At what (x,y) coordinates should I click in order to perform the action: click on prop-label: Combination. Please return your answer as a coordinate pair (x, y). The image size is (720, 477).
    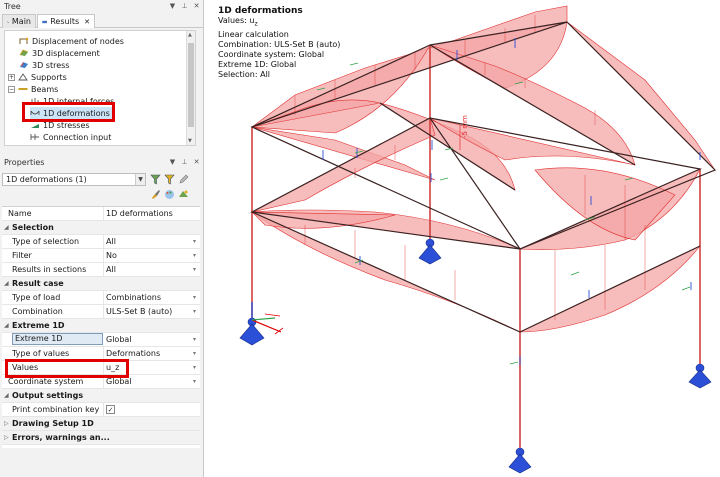
    Looking at the image, I should click on (37, 311).